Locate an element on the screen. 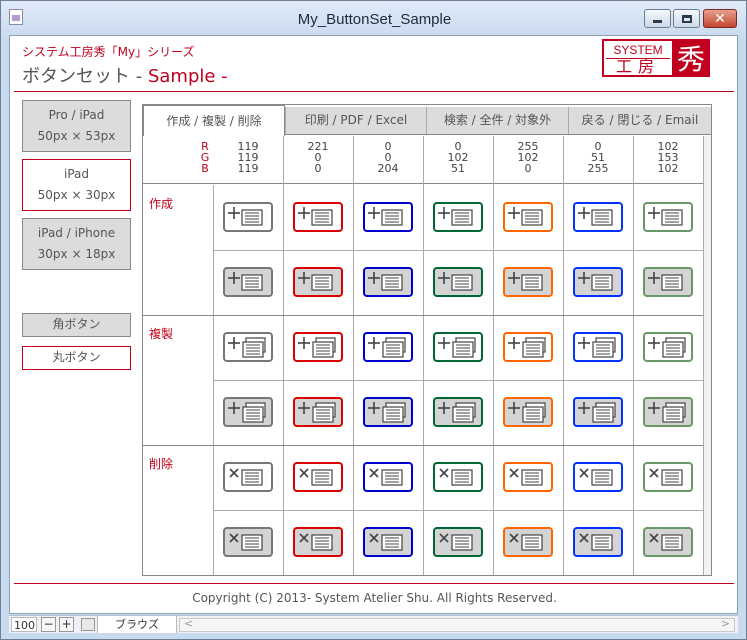  tab-4: 戻る / 閉じる / Email is located at coordinates (639, 120).